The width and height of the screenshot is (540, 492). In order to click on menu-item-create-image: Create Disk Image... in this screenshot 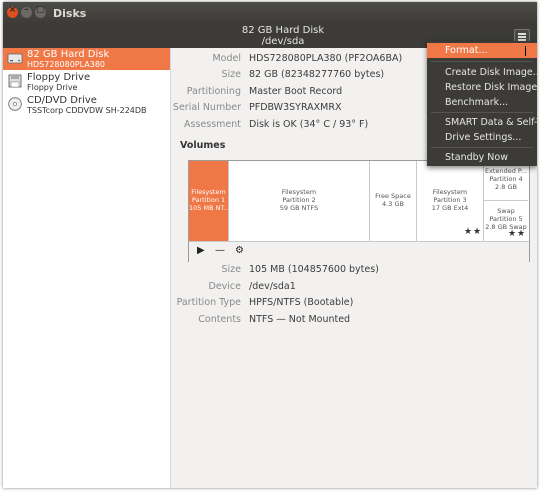, I will do `click(482, 72)`.